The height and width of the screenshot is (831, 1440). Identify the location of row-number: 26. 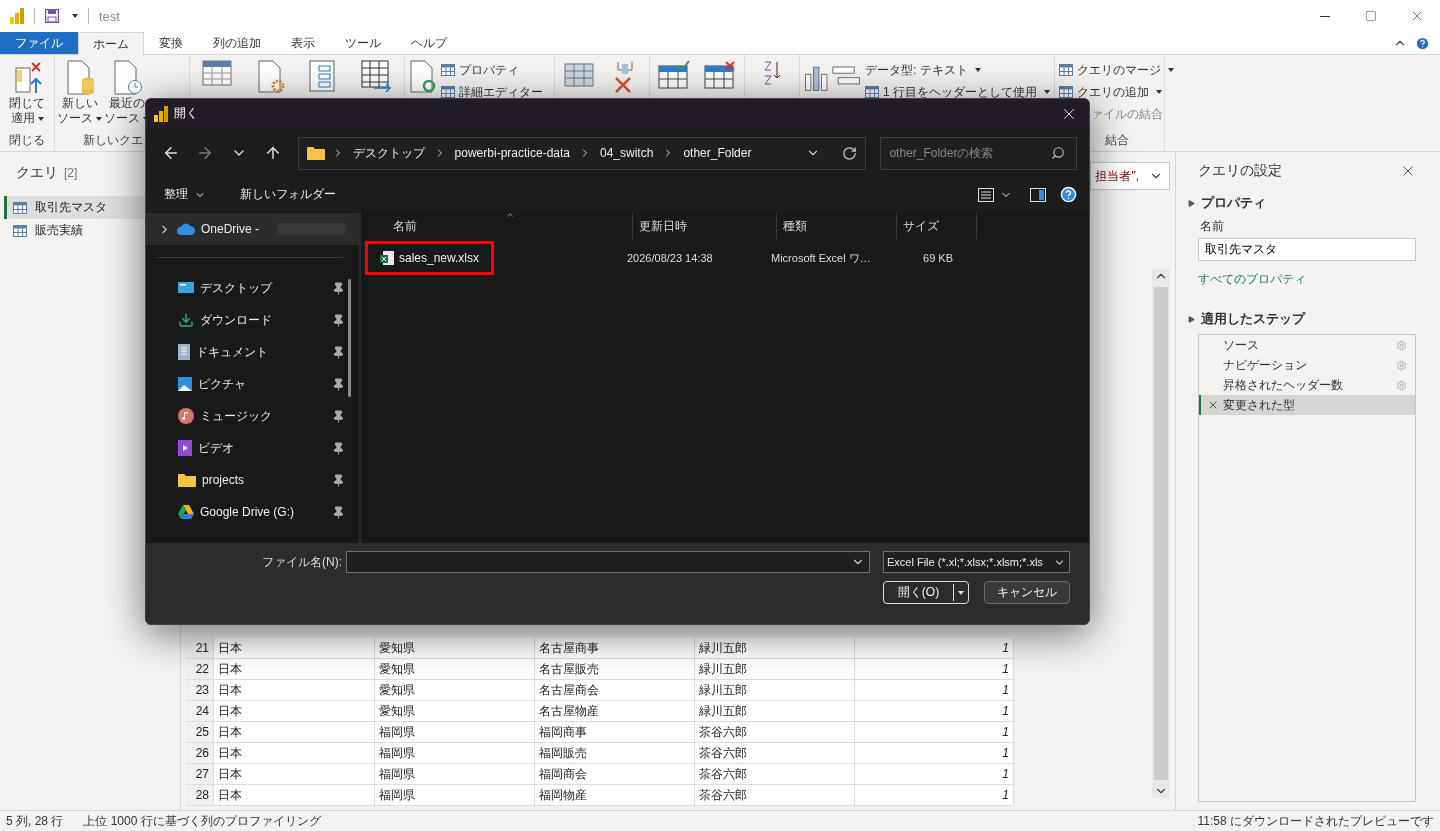
(200, 753).